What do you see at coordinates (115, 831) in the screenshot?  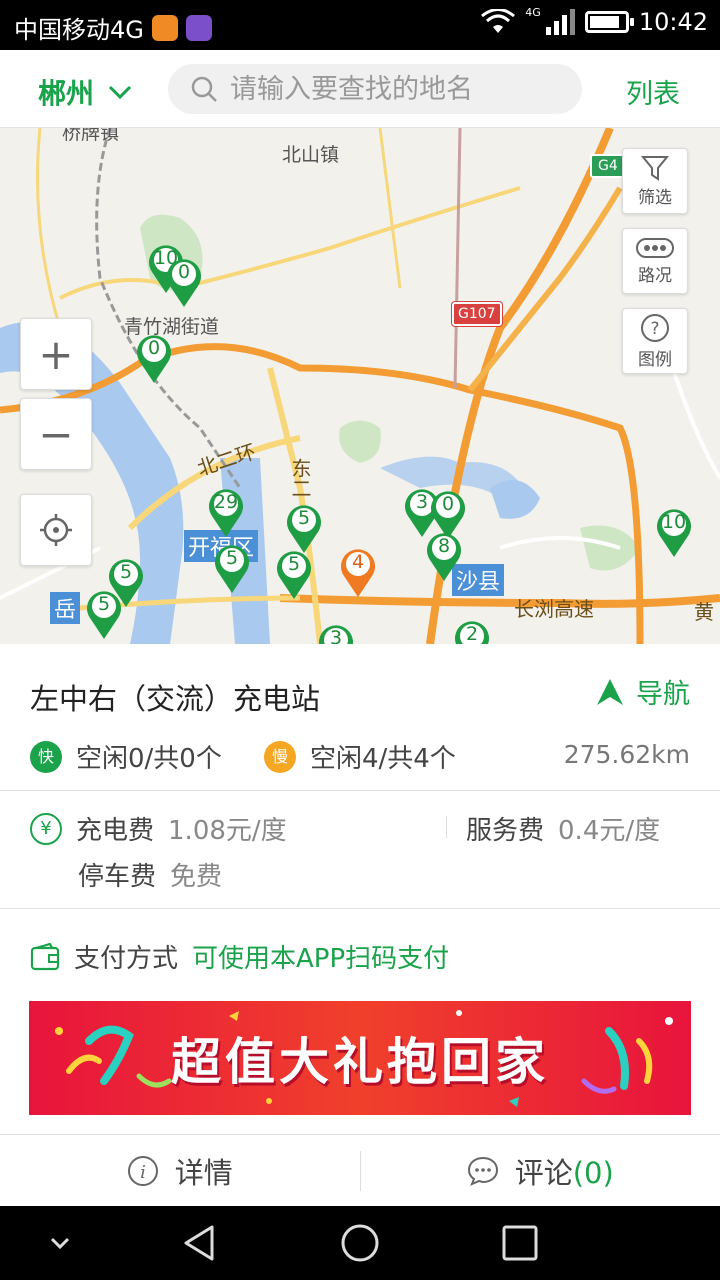 I see `charge-fee-label: 充电费` at bounding box center [115, 831].